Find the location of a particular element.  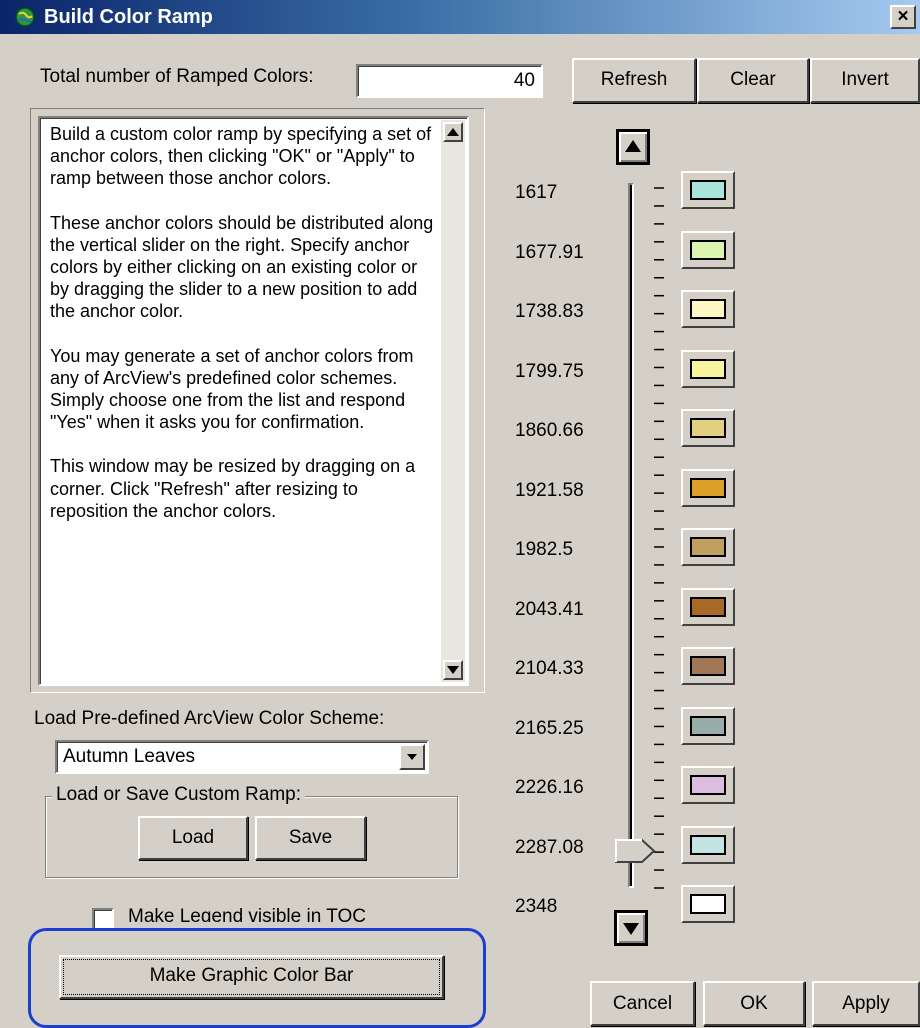

clear-button: Clear is located at coordinates (753, 80).